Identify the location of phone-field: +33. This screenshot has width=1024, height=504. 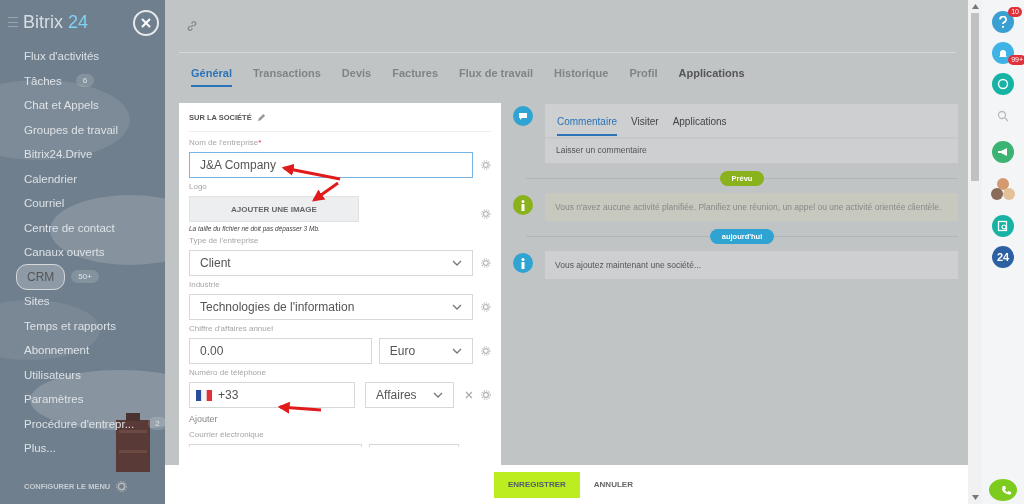
(272, 395).